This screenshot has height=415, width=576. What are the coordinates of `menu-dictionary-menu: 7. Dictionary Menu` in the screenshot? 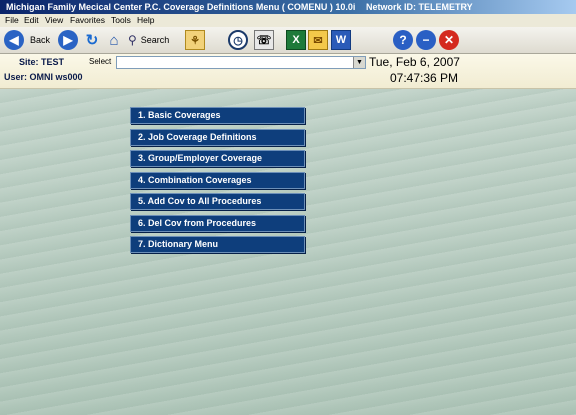 It's located at (217, 244).